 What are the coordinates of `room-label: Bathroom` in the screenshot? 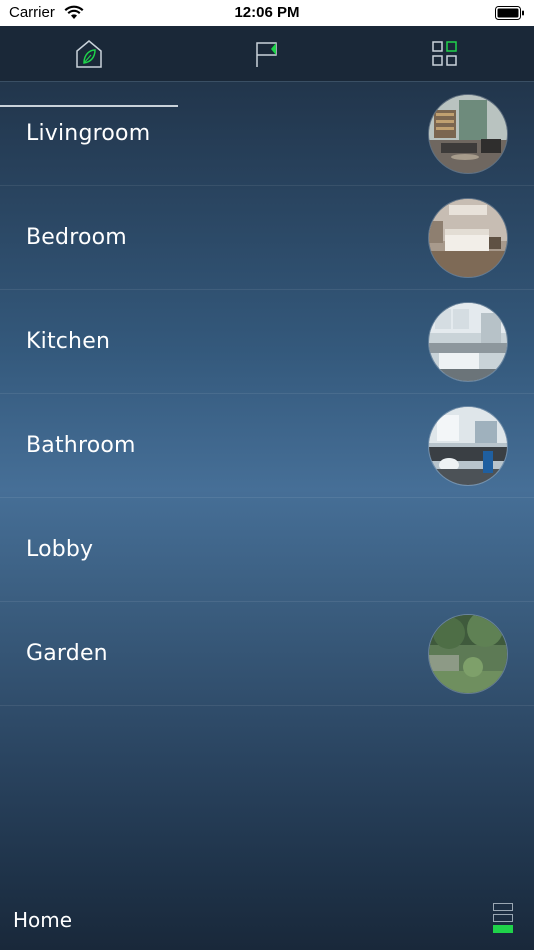 It's located at (81, 445).